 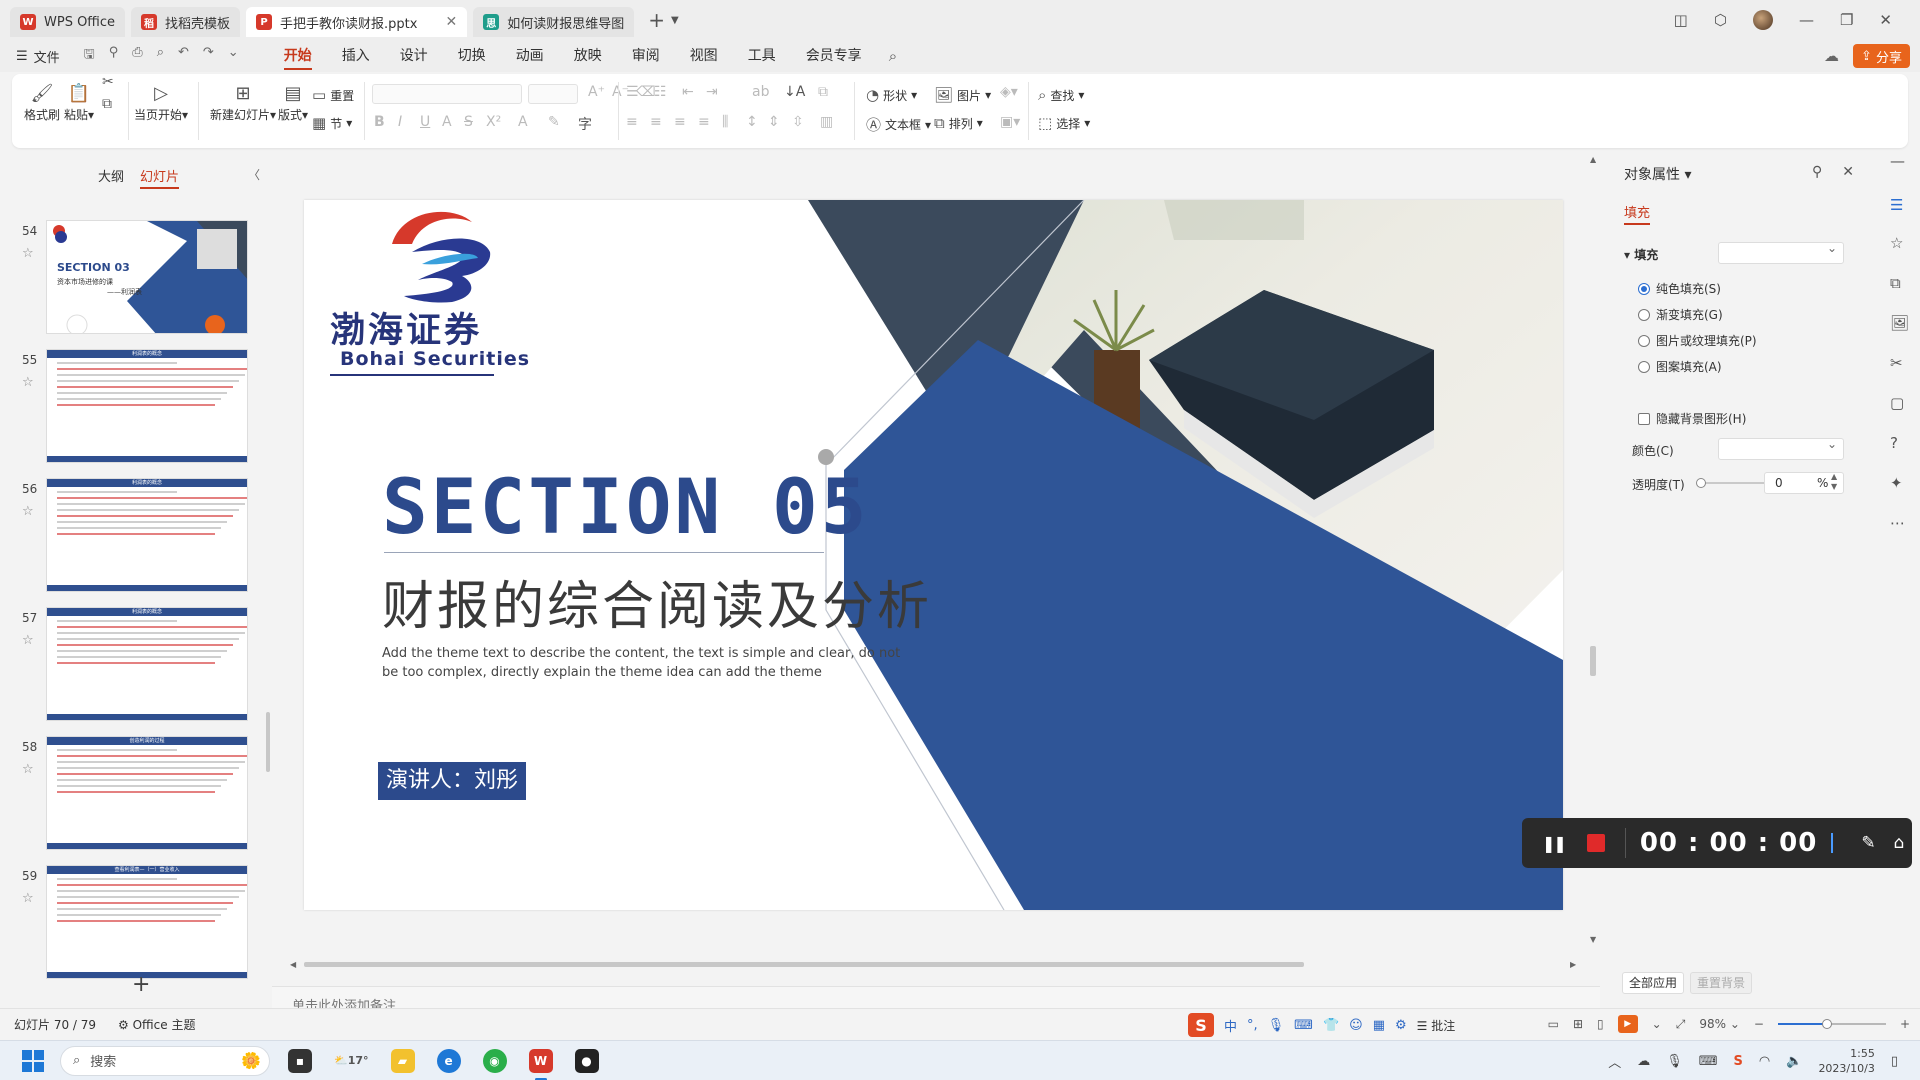 What do you see at coordinates (183, 56) in the screenshot?
I see `undo-icon: ↶` at bounding box center [183, 56].